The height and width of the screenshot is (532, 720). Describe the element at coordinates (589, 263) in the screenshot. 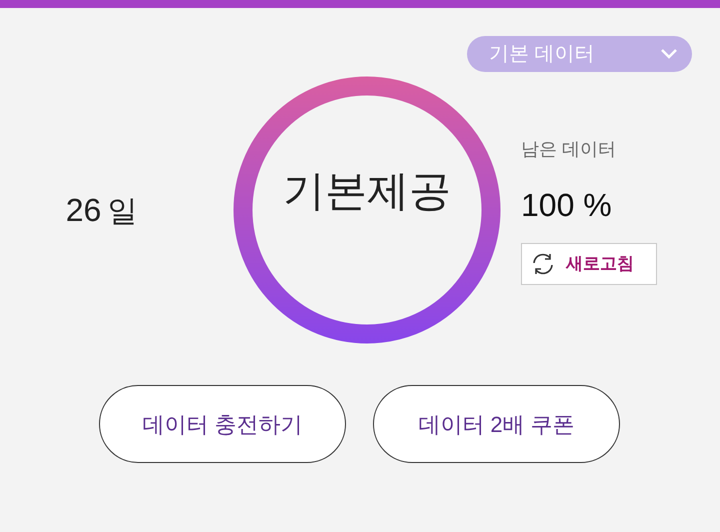

I see `refresh-button: 새로고침` at that location.